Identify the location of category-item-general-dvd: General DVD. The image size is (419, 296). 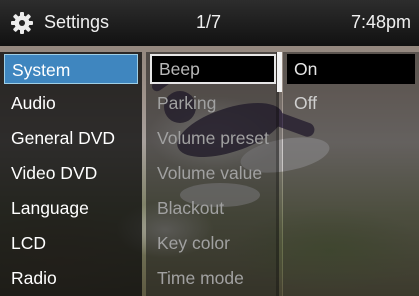
(71, 138).